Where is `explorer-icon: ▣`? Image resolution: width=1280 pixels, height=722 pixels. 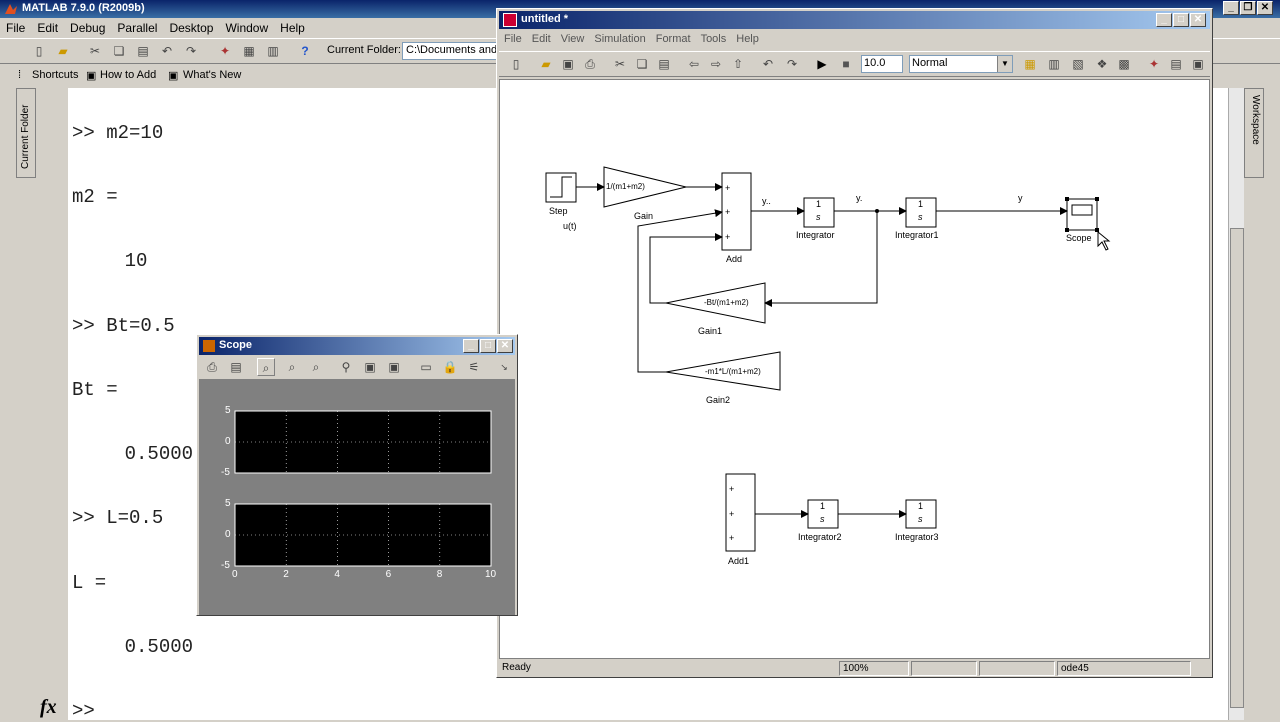 explorer-icon: ▣ is located at coordinates (1198, 64).